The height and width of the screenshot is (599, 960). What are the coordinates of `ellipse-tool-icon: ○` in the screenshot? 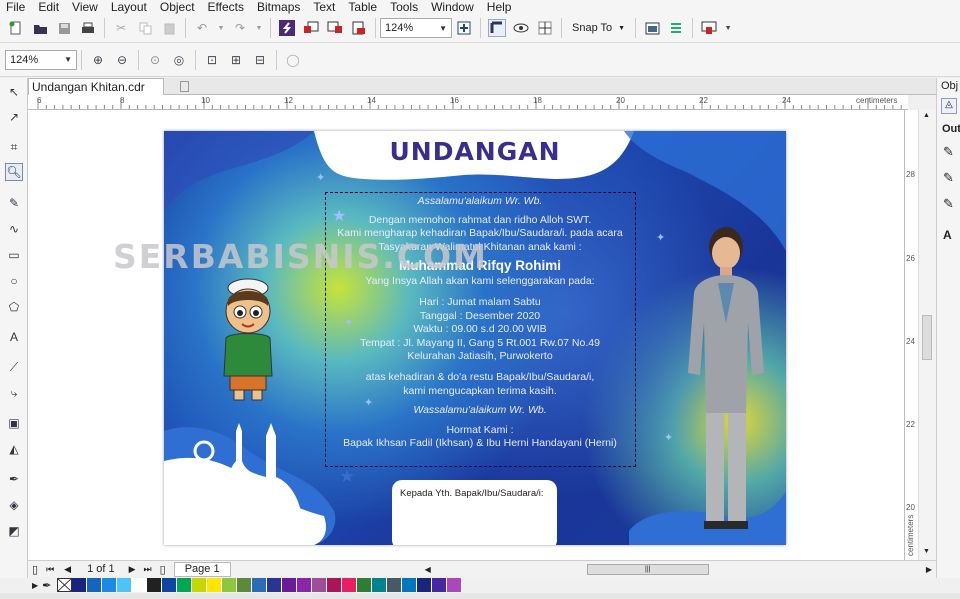 It's located at (14, 281).